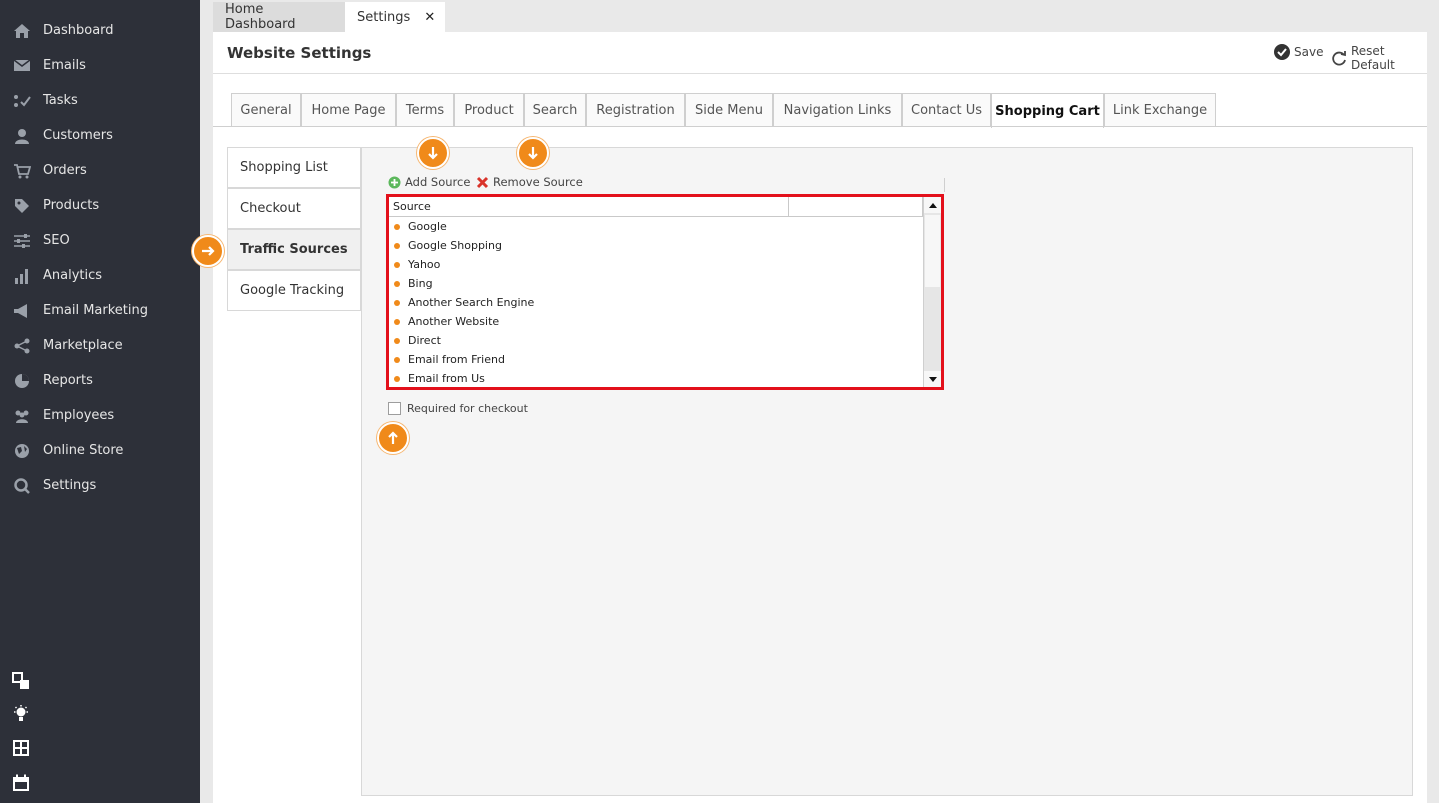  What do you see at coordinates (394, 408) in the screenshot?
I see `required-checkbox` at bounding box center [394, 408].